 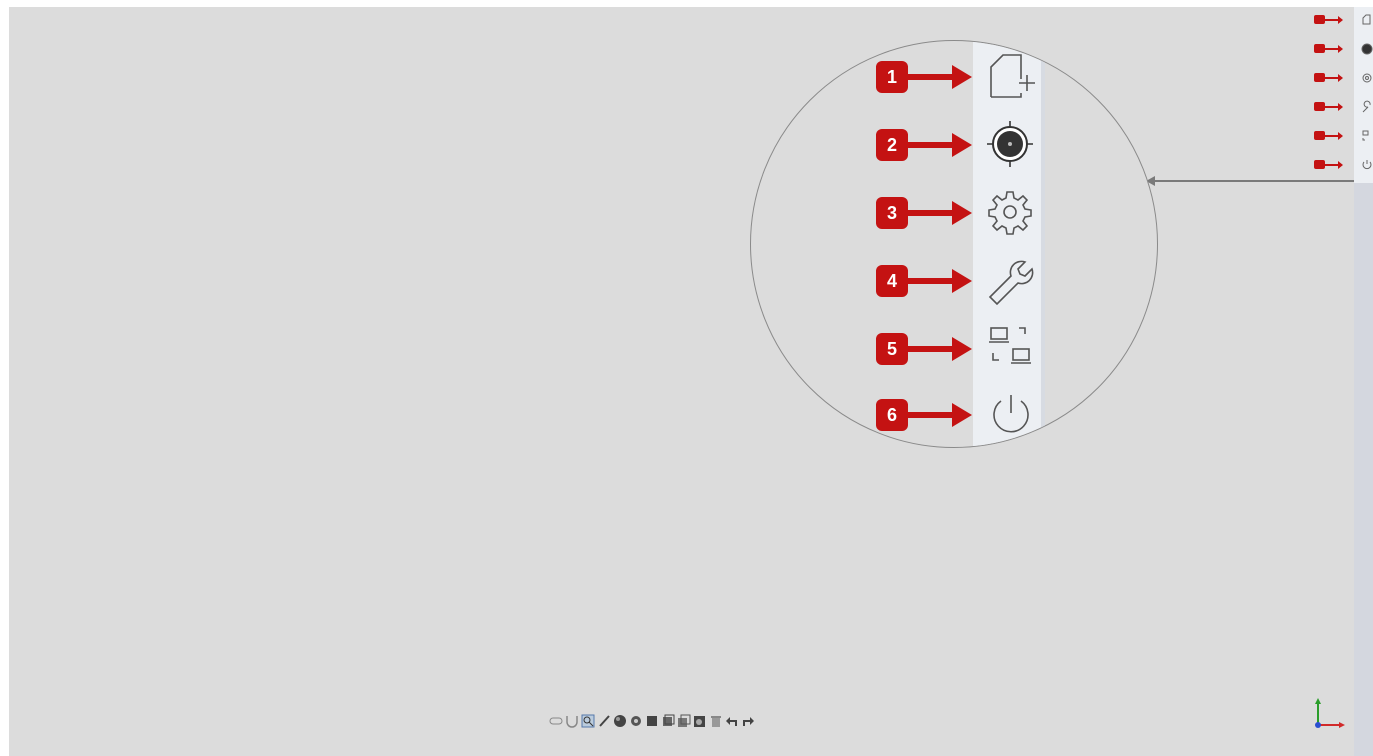 I want to click on callout-badge-3: 3, so click(x=892, y=213).